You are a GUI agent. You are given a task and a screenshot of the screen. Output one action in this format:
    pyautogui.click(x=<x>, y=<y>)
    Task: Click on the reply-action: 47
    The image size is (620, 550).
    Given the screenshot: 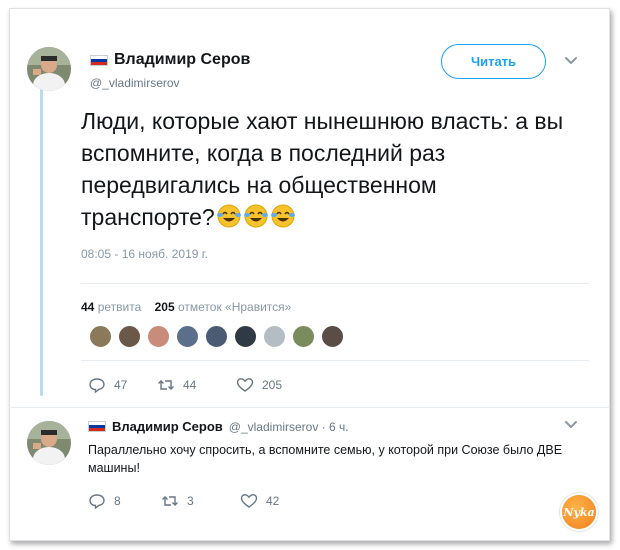 What is the action you would take?
    pyautogui.click(x=122, y=385)
    